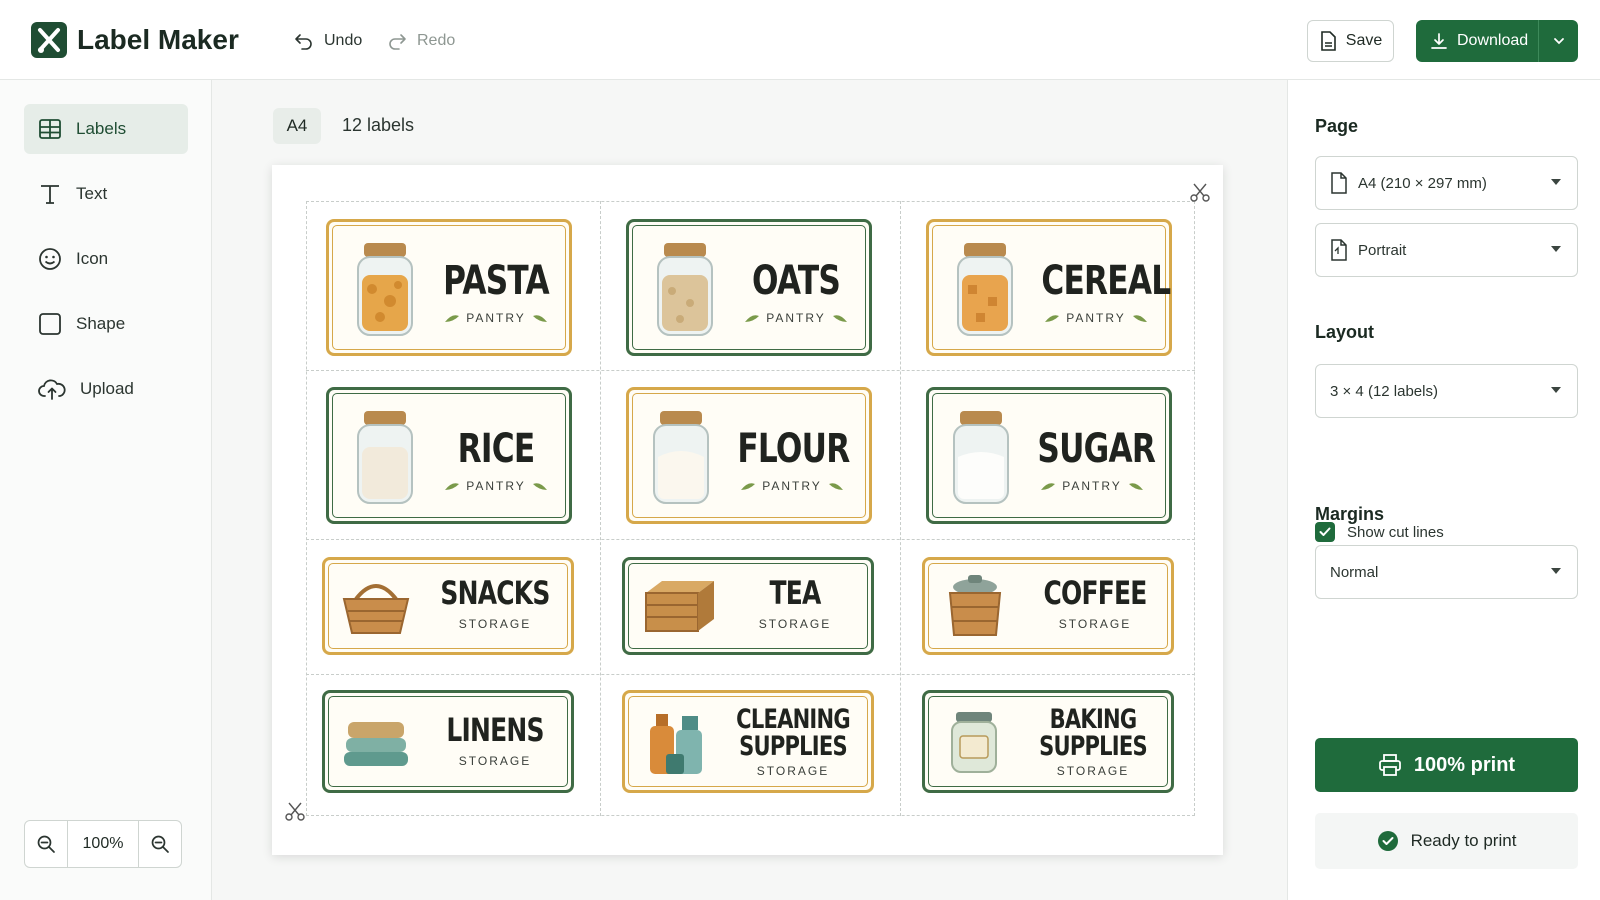  Describe the element at coordinates (421, 41) in the screenshot. I see `redo-button: Redo` at that location.